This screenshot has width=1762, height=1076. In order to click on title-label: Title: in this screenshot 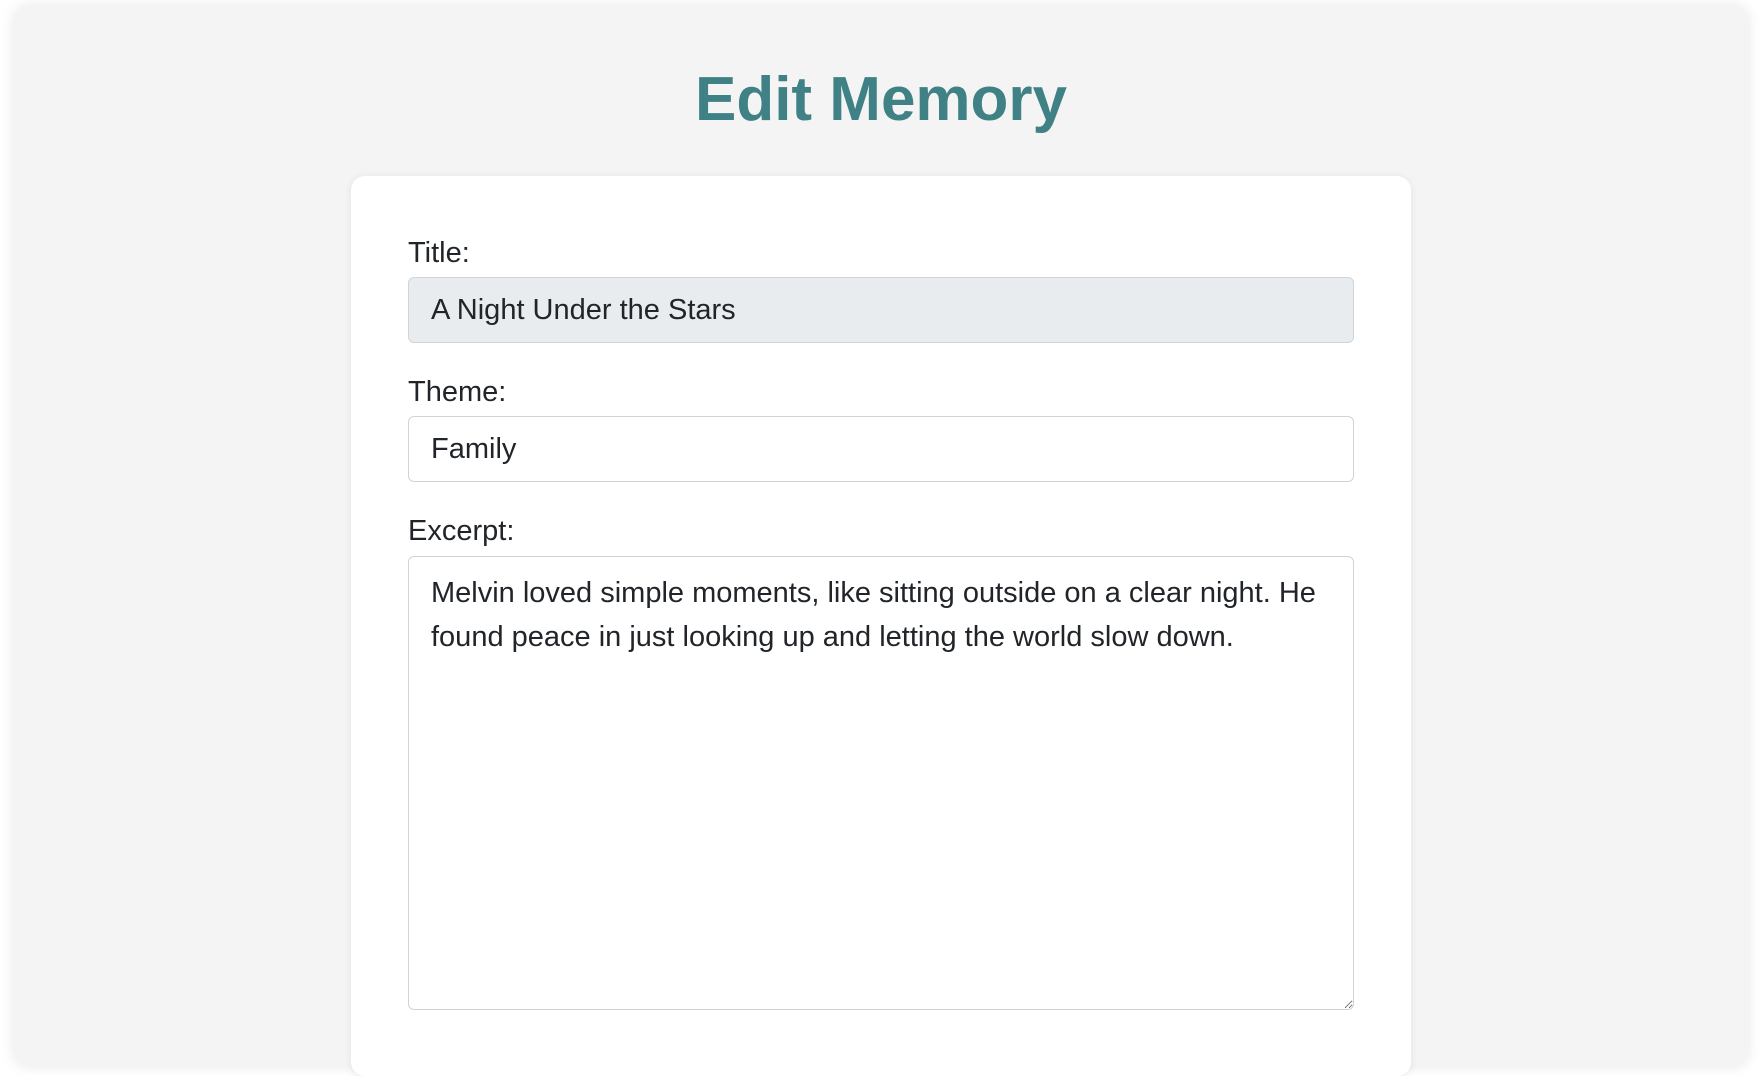, I will do `click(439, 253)`.